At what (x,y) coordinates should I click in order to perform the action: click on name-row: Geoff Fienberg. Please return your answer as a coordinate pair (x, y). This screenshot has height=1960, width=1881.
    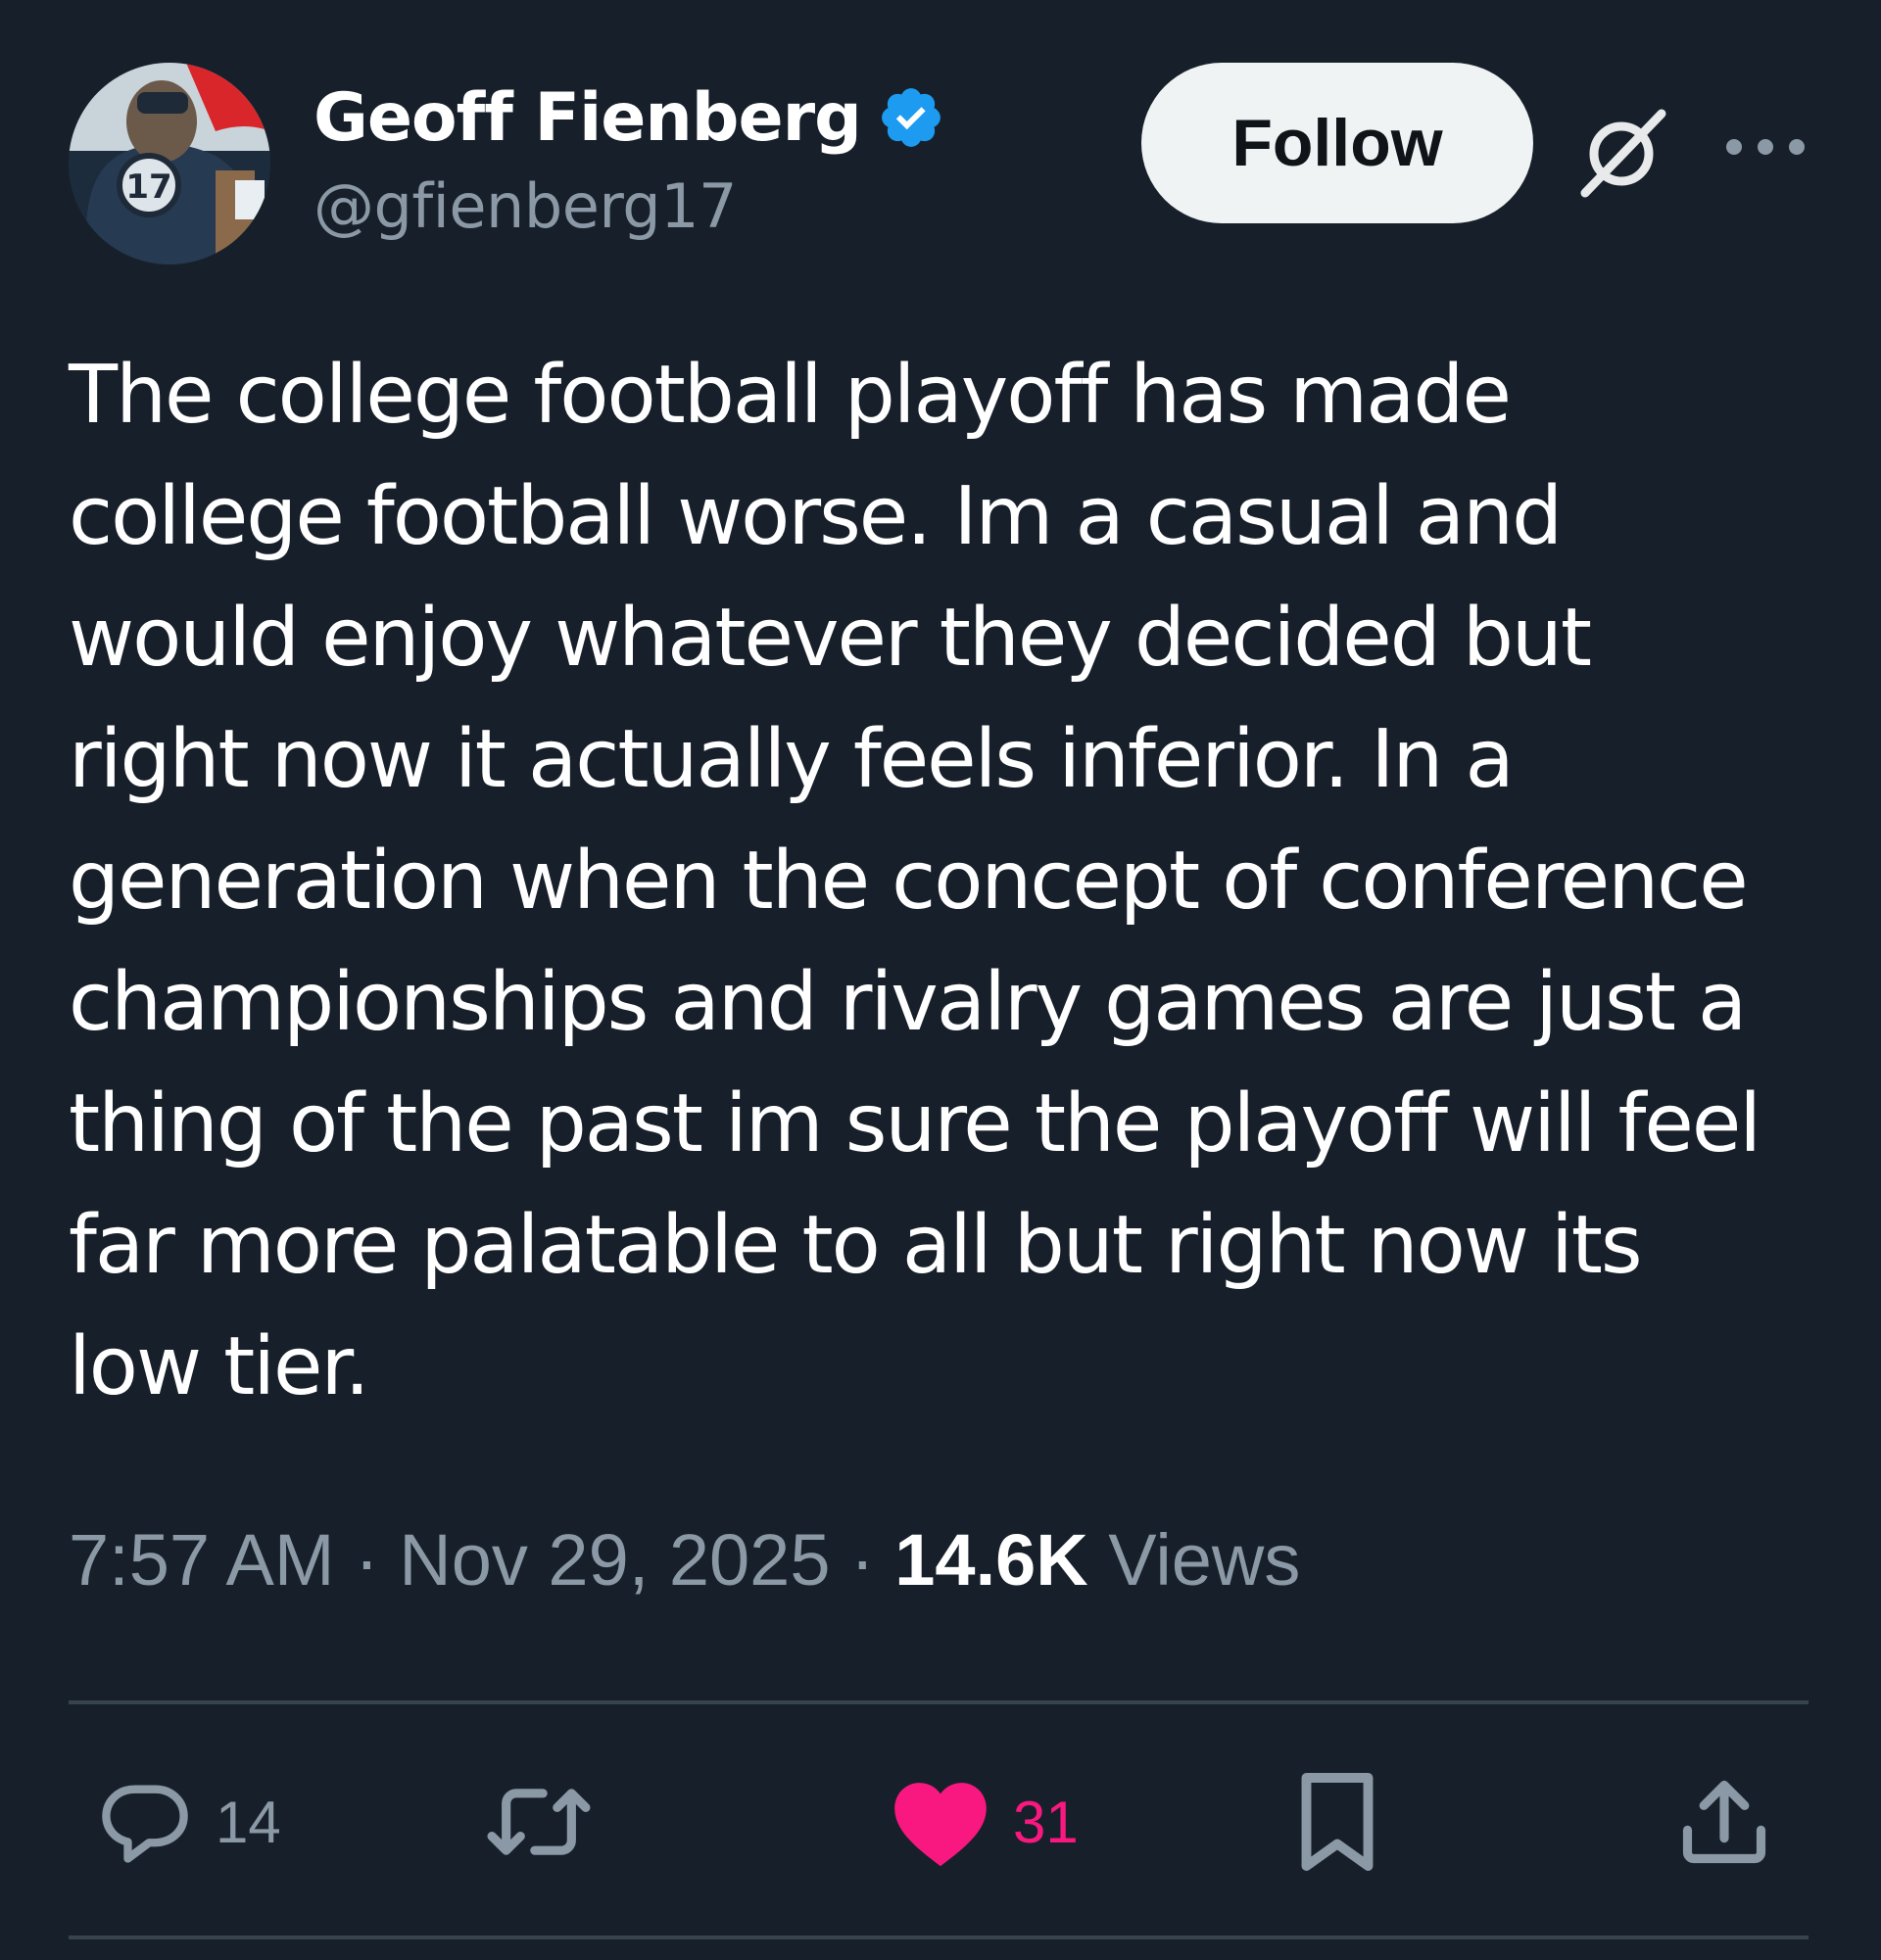
    Looking at the image, I should click on (629, 118).